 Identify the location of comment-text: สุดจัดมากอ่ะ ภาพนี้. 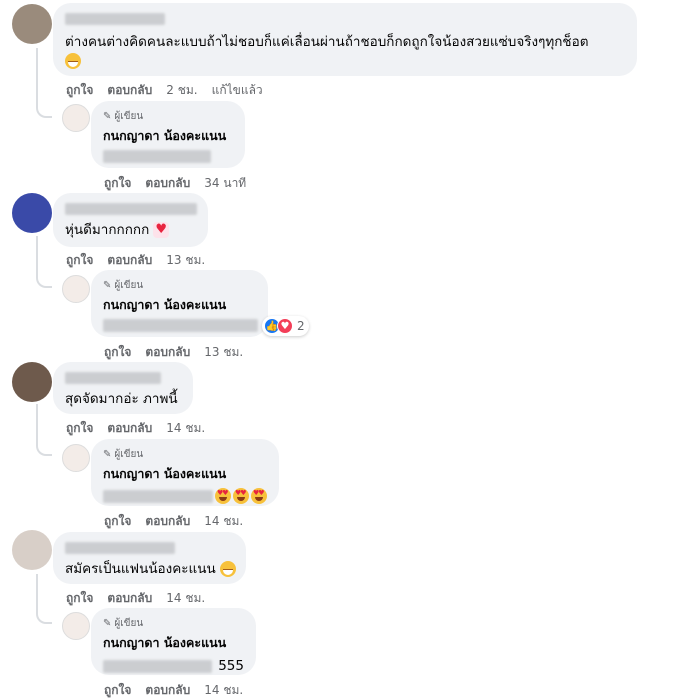
(121, 399).